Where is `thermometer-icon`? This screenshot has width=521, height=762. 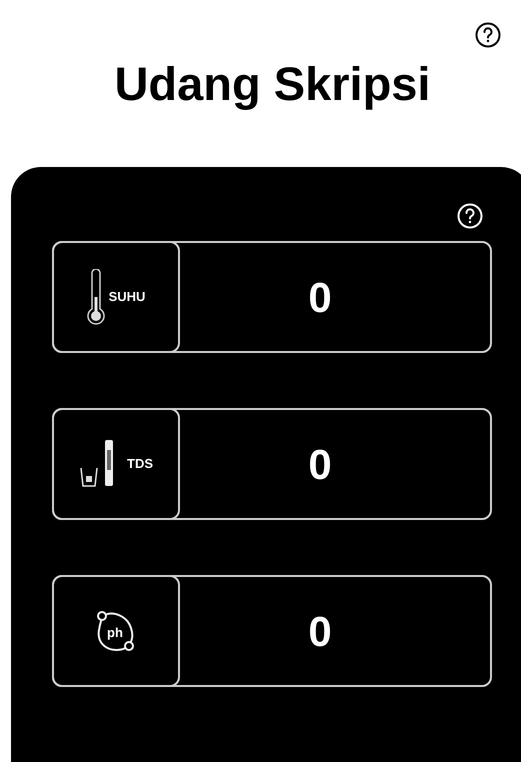 thermometer-icon is located at coordinates (95, 297).